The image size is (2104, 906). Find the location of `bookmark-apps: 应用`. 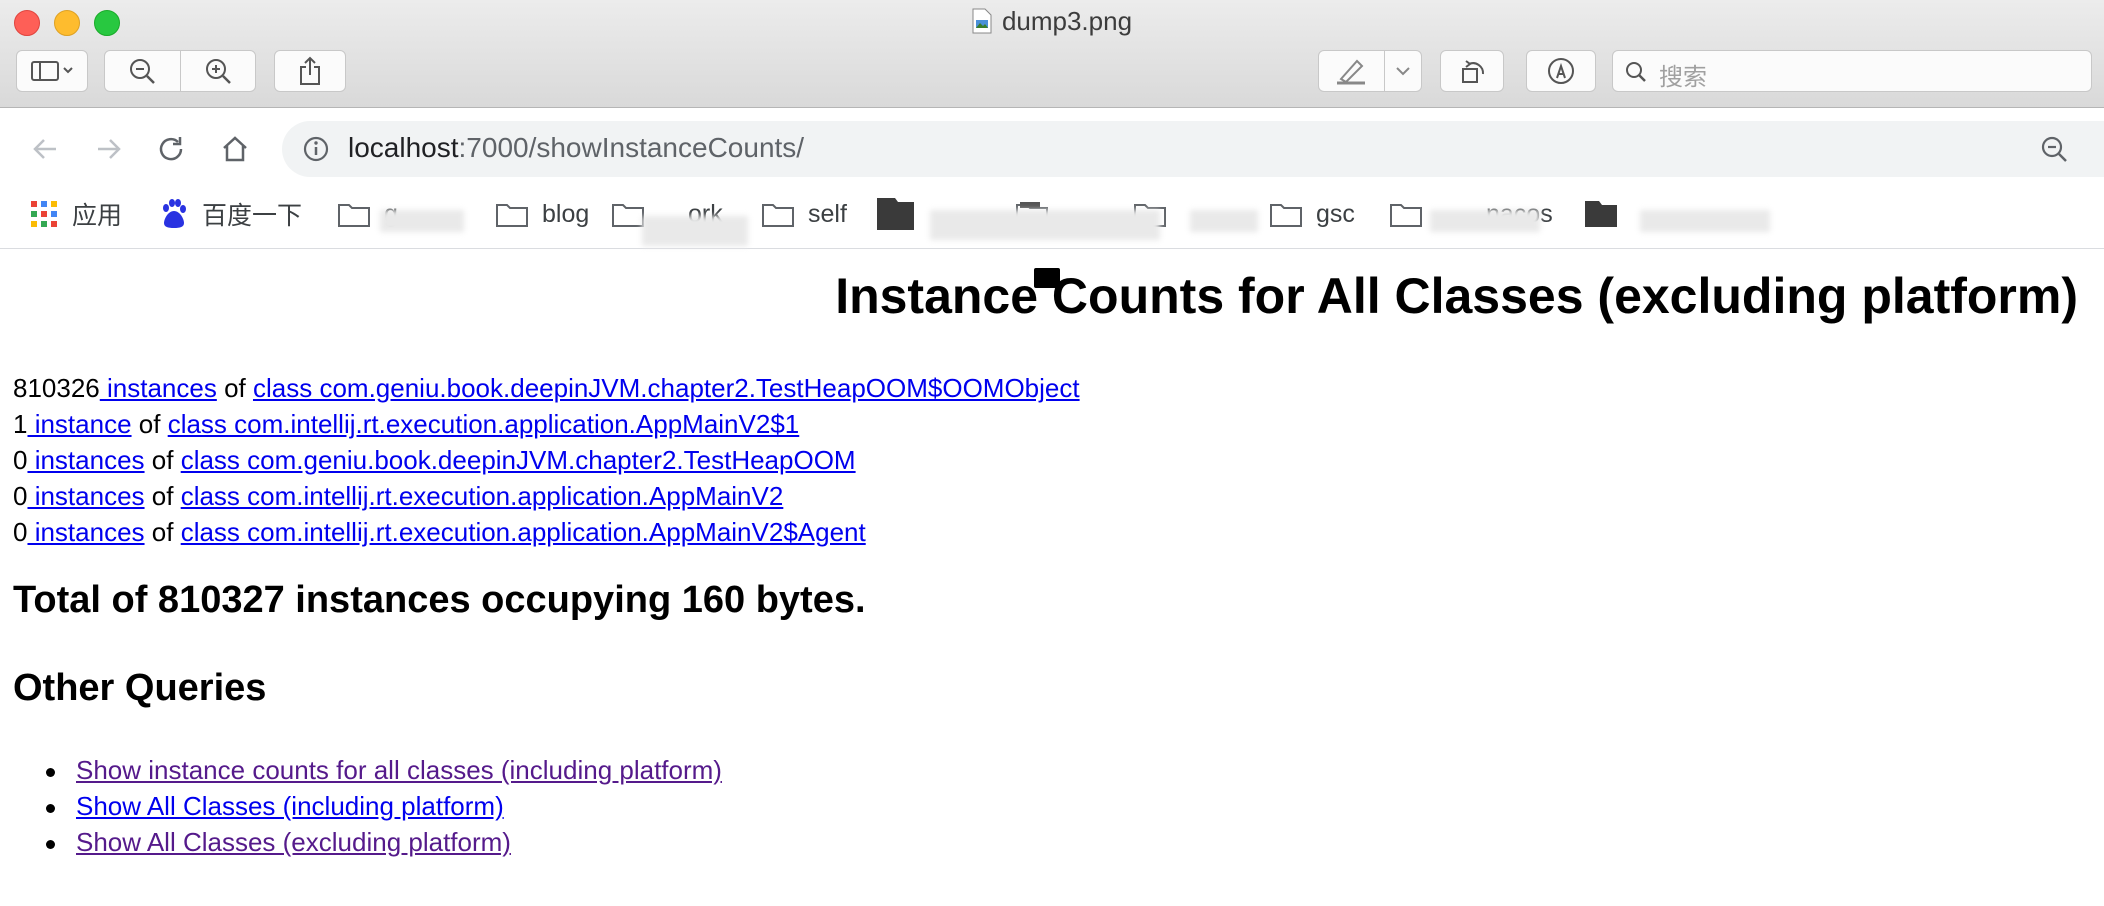

bookmark-apps: 应用 is located at coordinates (76, 214).